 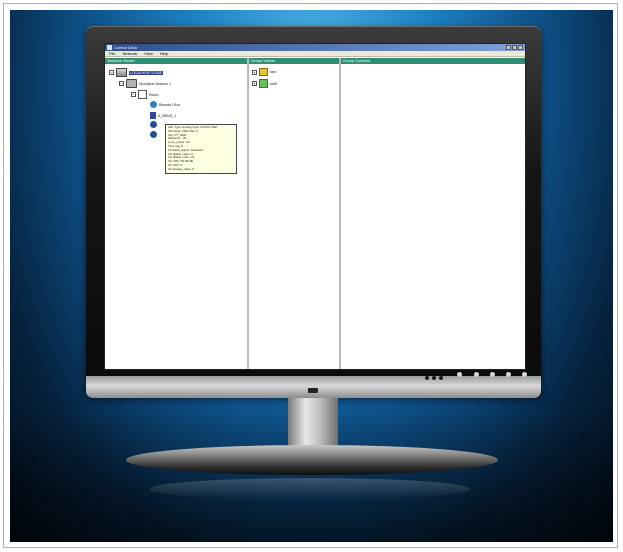 What do you see at coordinates (154, 94) in the screenshot?
I see `tree-node-label: Rack1` at bounding box center [154, 94].